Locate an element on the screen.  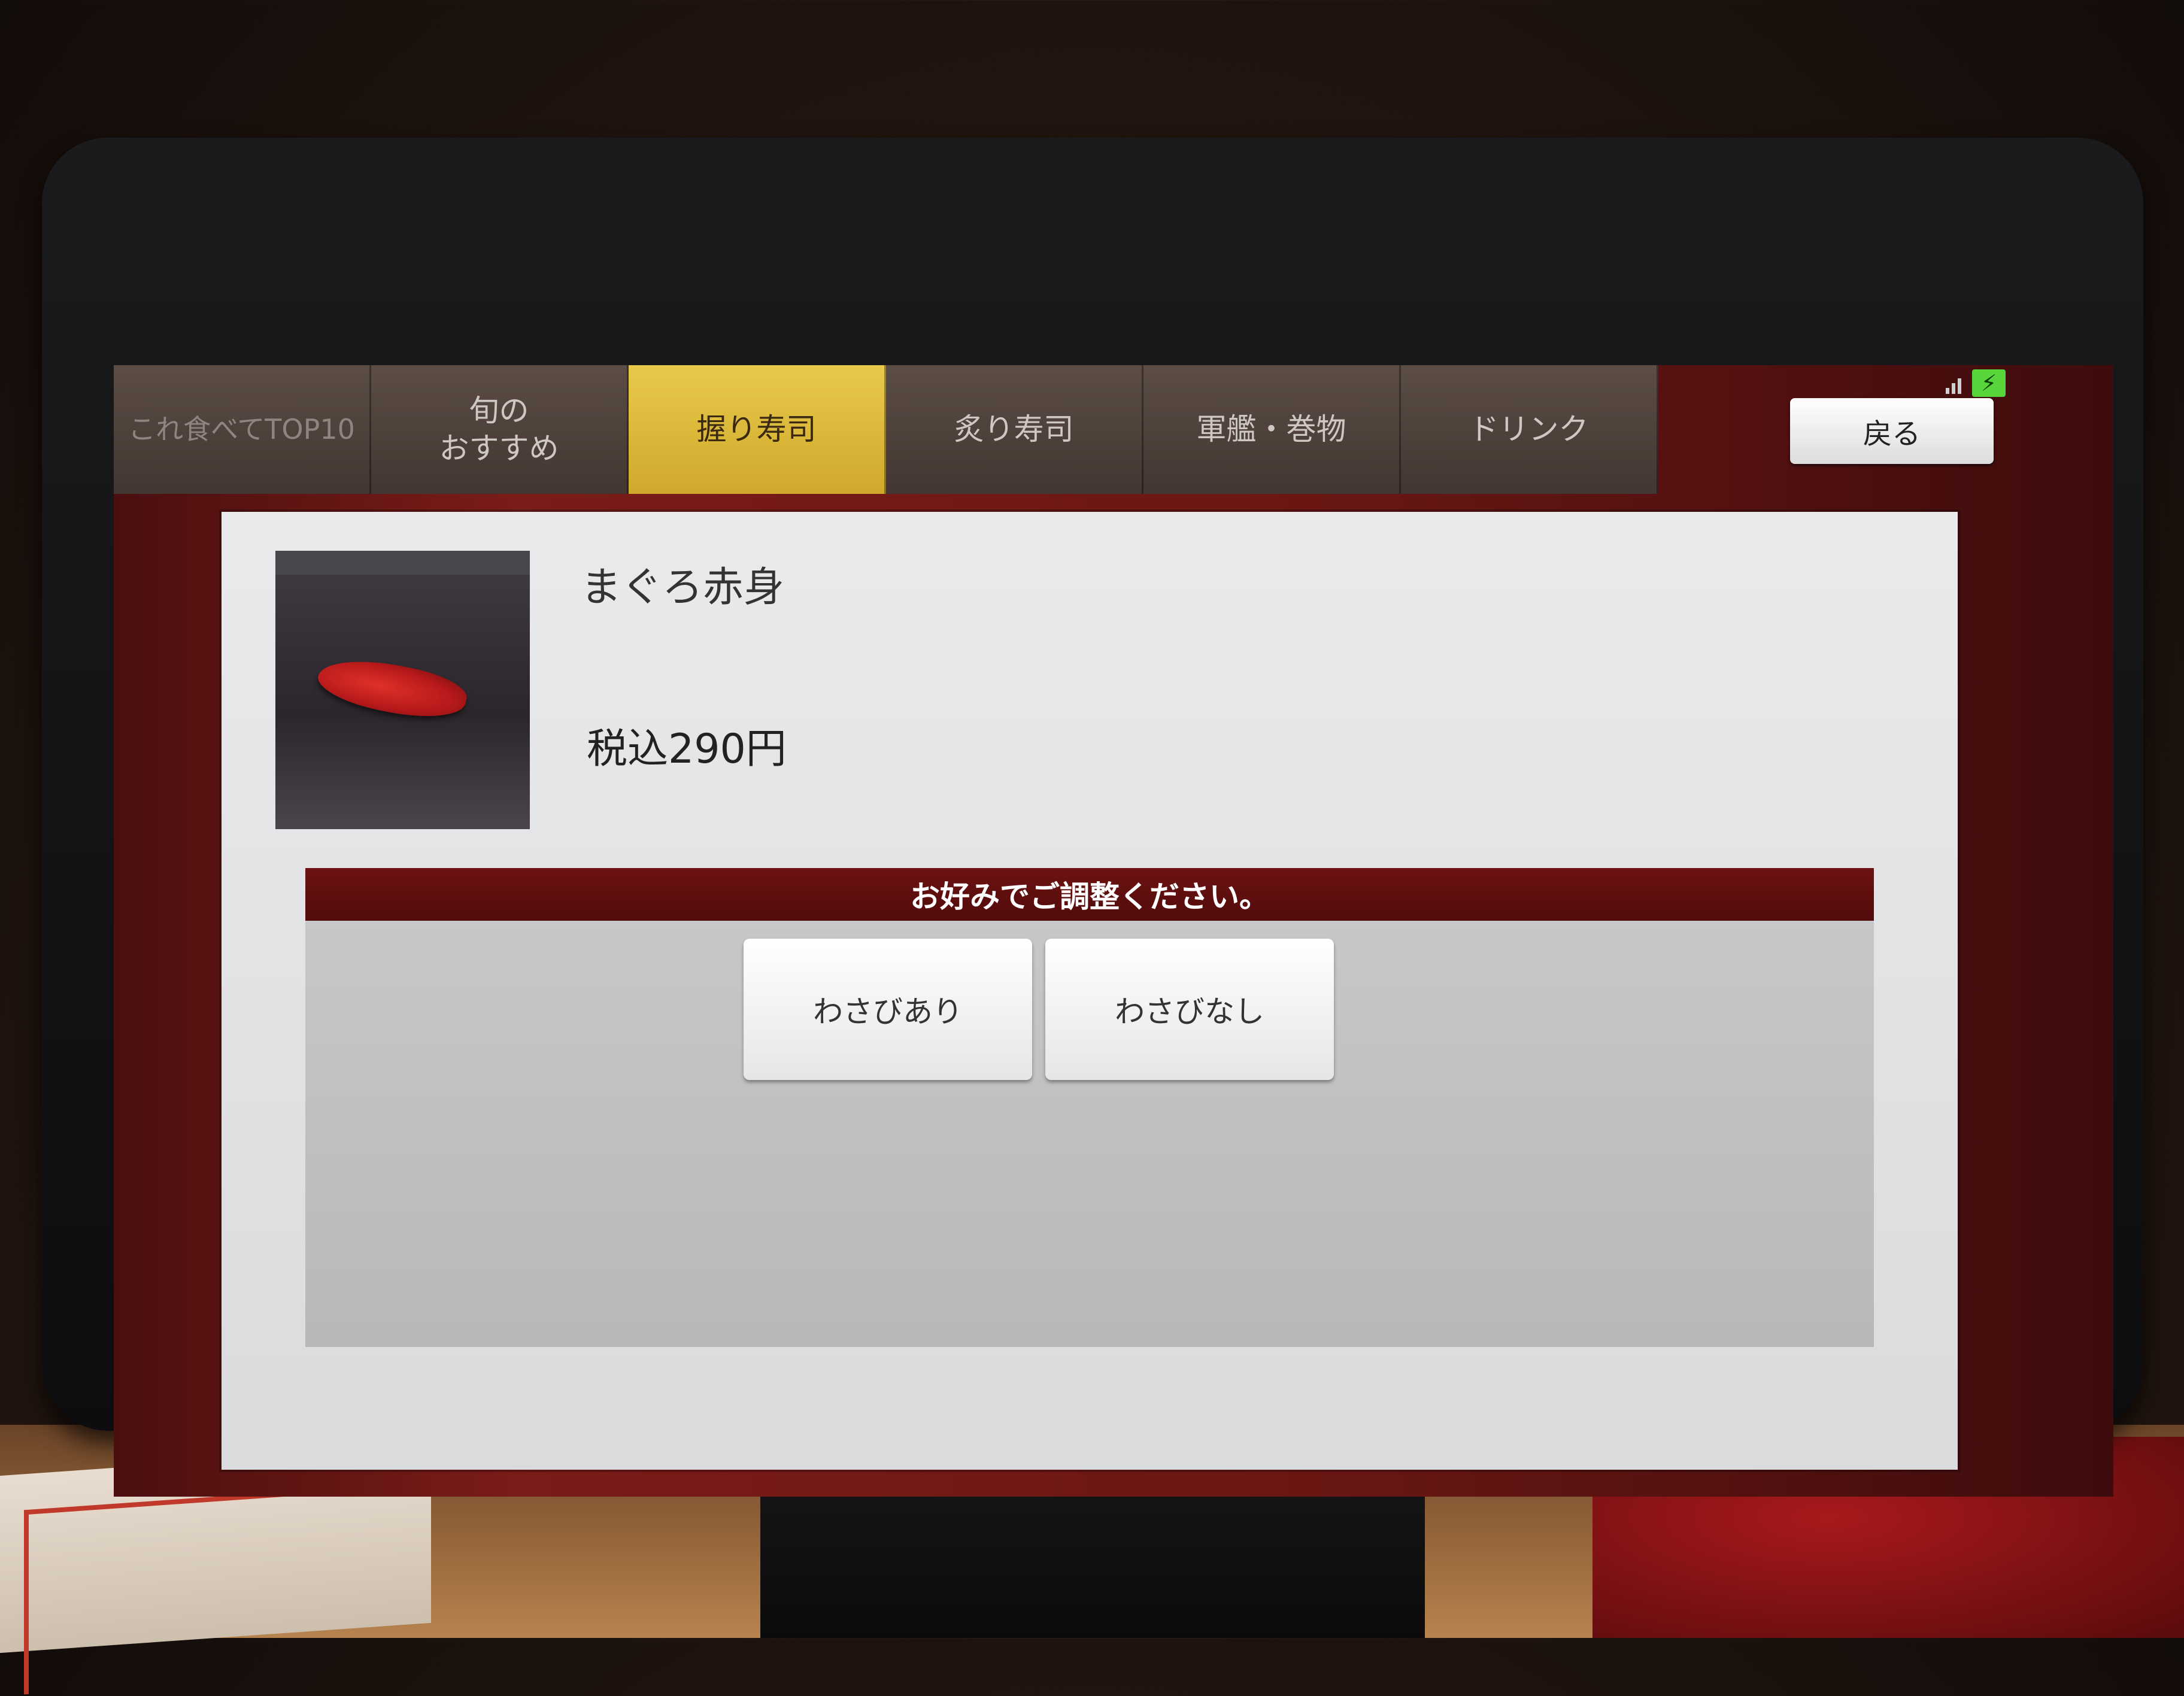
item-name: まぐろ赤身 is located at coordinates (683, 587).